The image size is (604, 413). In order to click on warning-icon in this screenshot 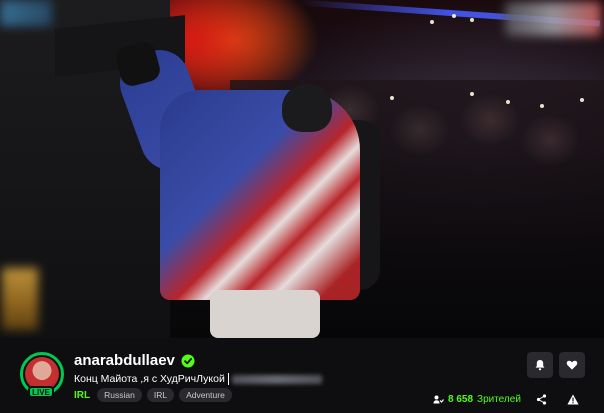, I will do `click(573, 399)`.